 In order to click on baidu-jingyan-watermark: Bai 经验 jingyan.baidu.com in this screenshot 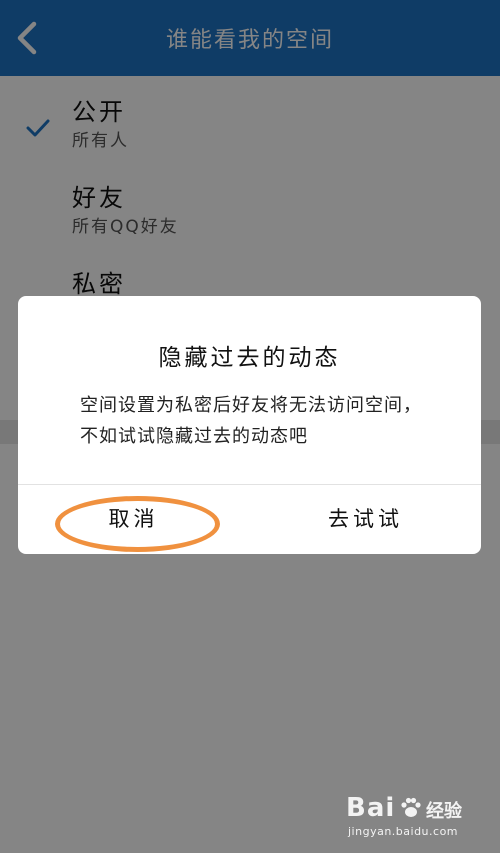, I will do `click(411, 818)`.